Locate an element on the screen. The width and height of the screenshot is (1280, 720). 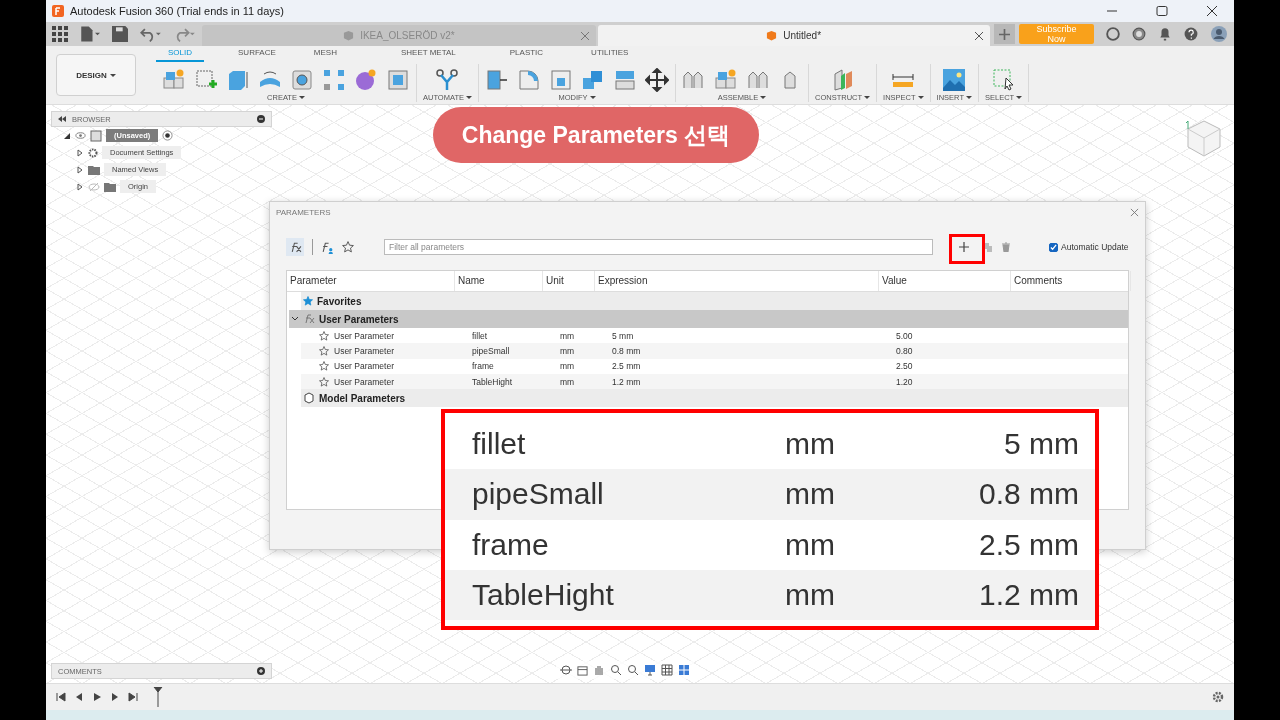
viewports-icon is located at coordinates (684, 670).